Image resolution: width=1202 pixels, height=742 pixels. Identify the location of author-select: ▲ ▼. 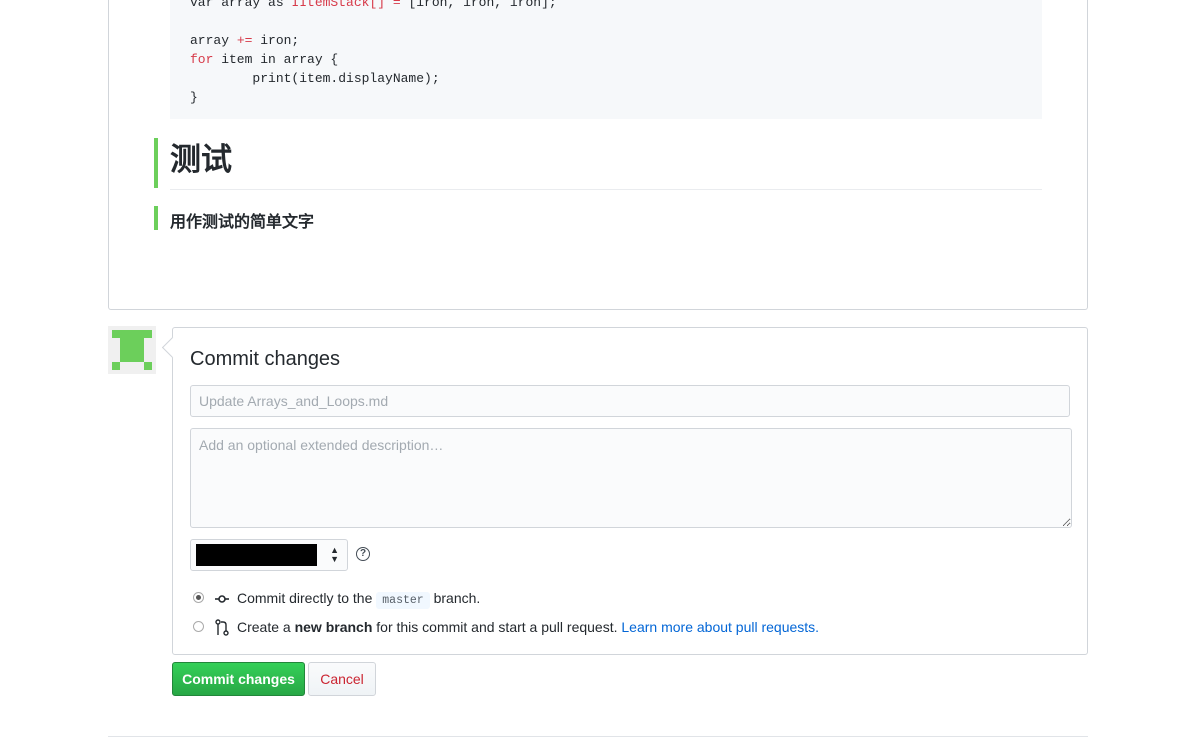
(269, 555).